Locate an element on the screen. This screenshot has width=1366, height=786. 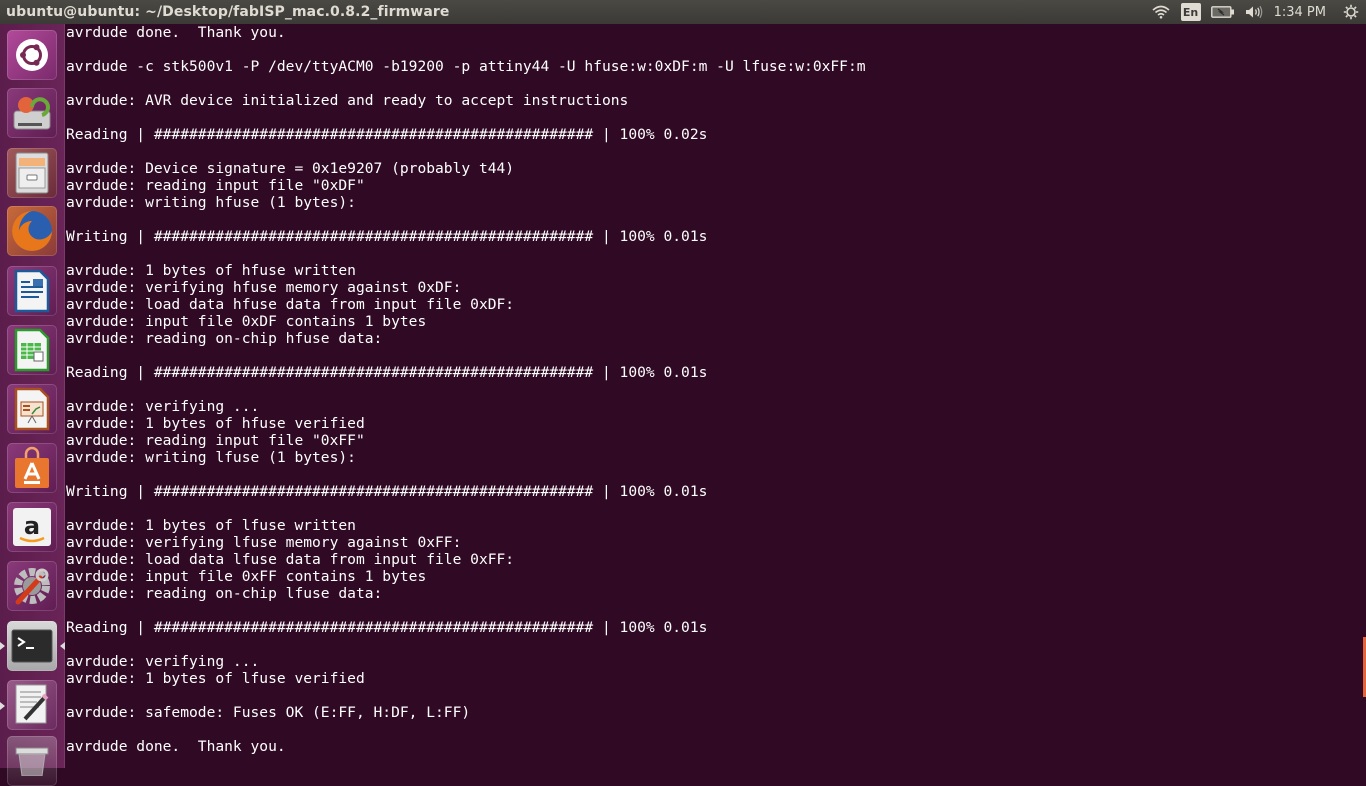
terminal-line: avrdude: 1 bytes of lfuse written is located at coordinates (211, 525).